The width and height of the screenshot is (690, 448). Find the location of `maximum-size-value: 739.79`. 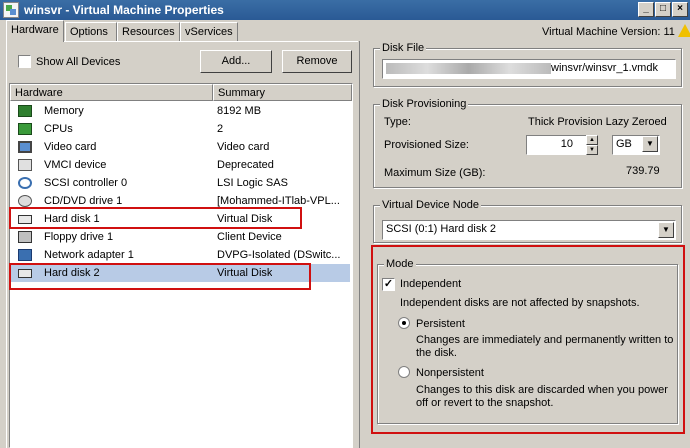

maximum-size-value: 739.79 is located at coordinates (643, 171).